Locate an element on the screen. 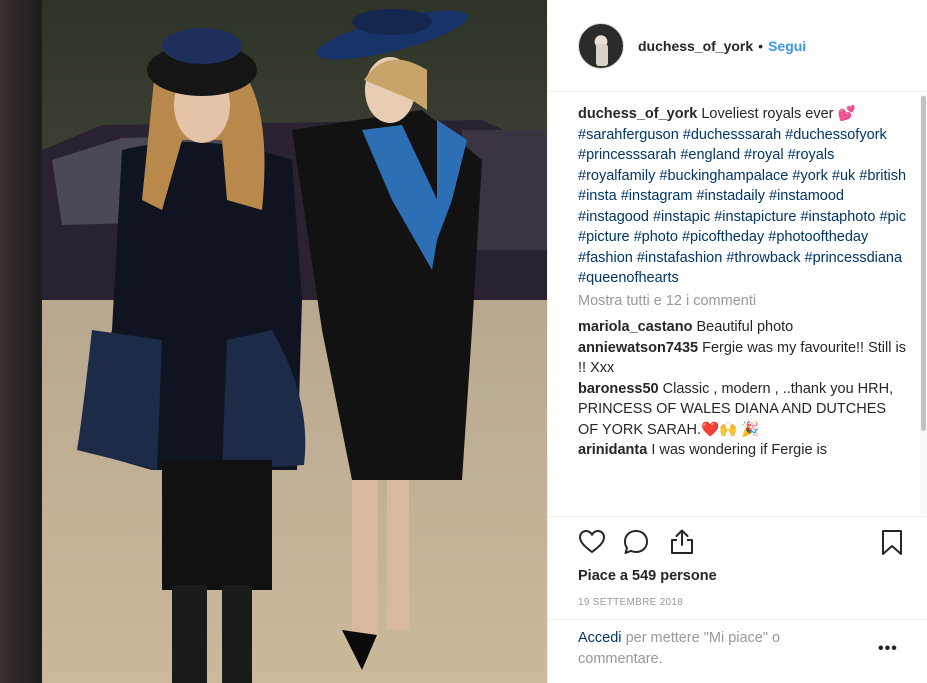  post-header: duchess_of_york • Segui is located at coordinates (737, 46).